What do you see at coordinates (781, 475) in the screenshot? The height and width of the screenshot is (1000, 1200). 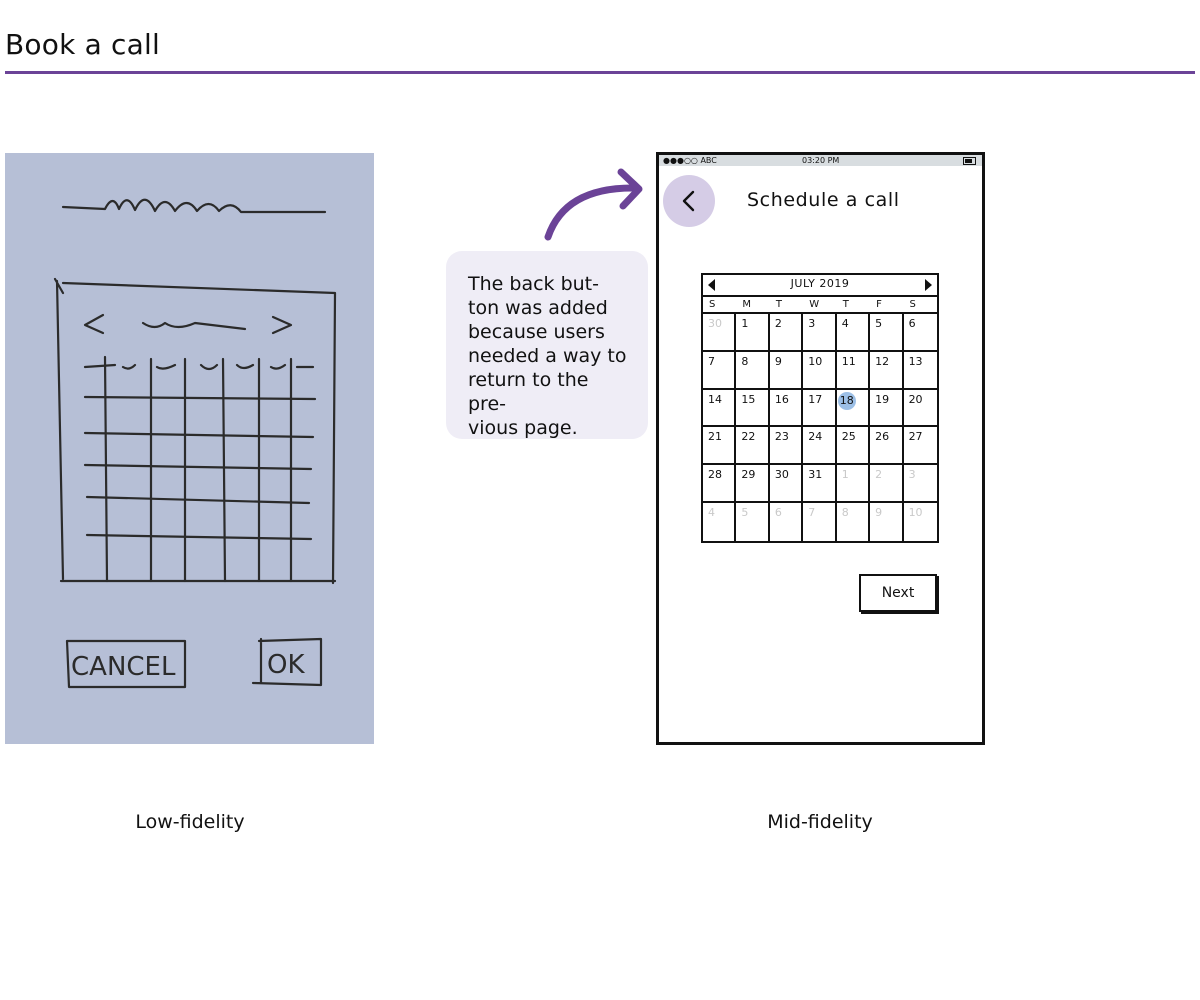 I see `calendar-day-number: 30` at bounding box center [781, 475].